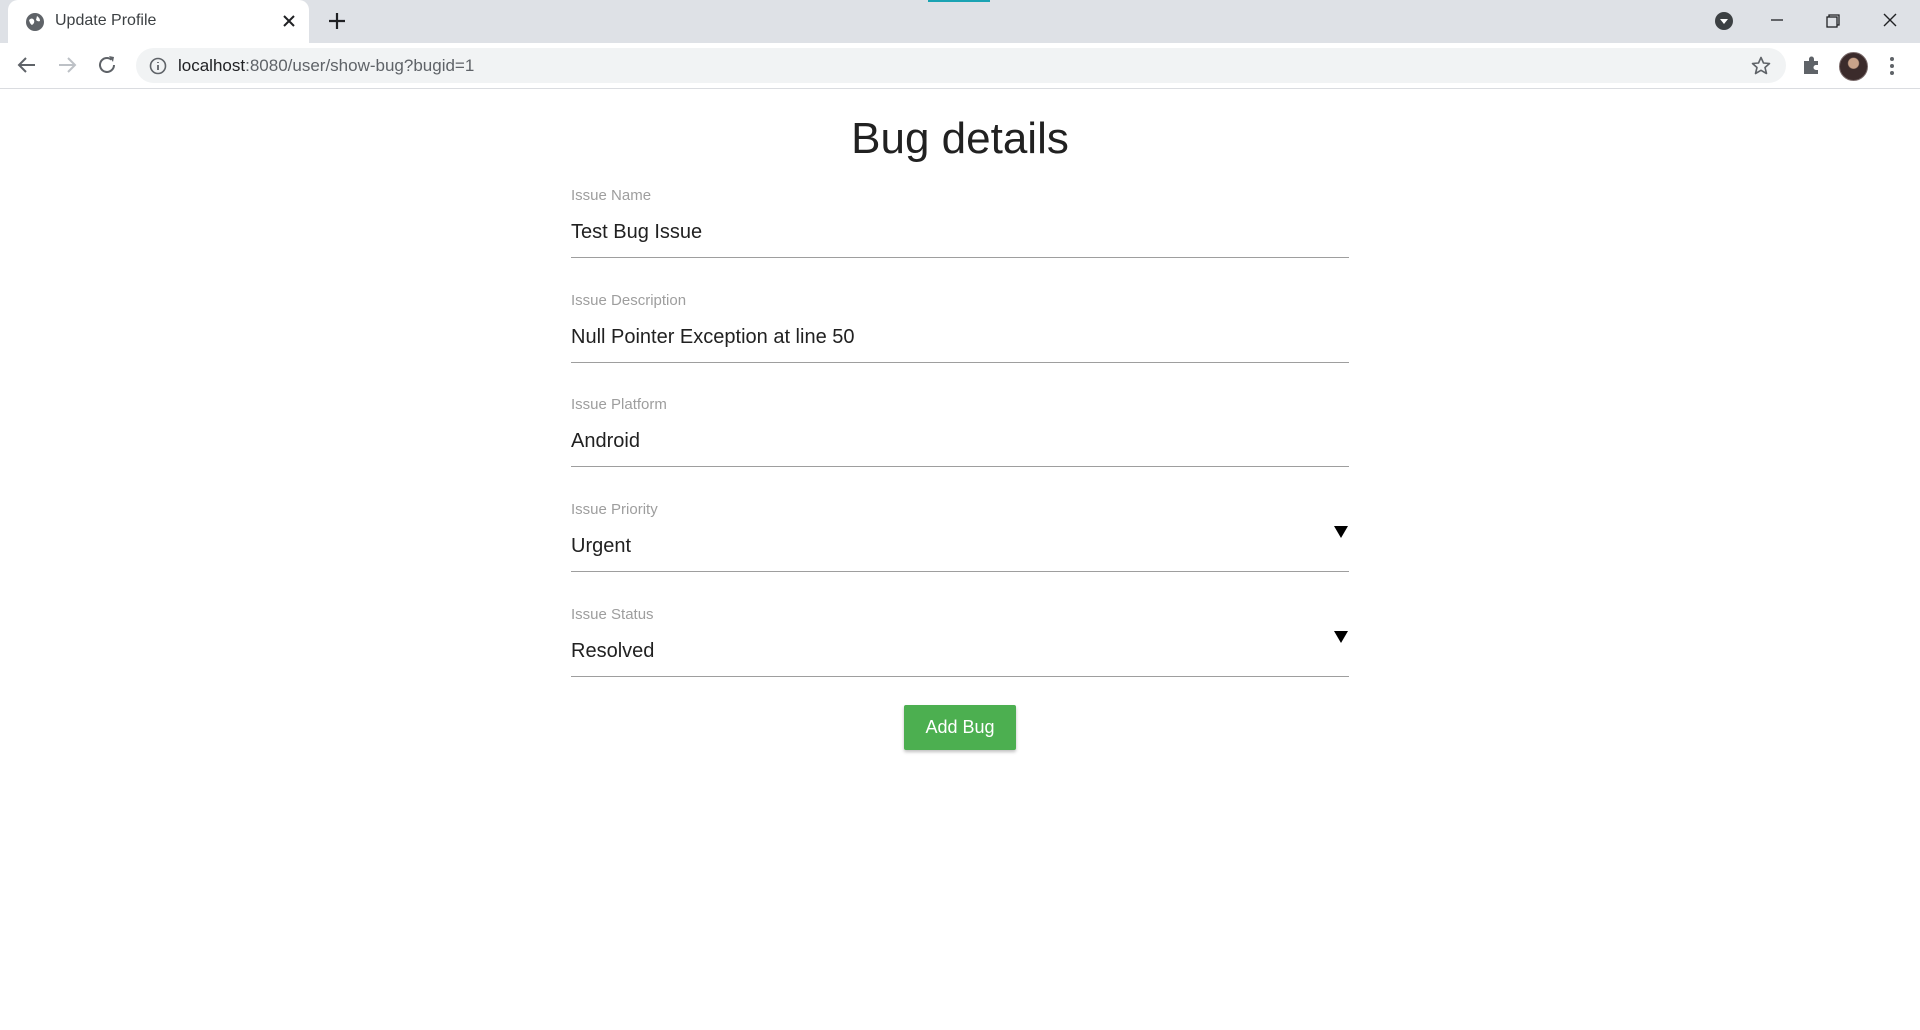 The height and width of the screenshot is (1030, 1920). What do you see at coordinates (629, 300) in the screenshot?
I see `issue-description-label: Issue Description` at bounding box center [629, 300].